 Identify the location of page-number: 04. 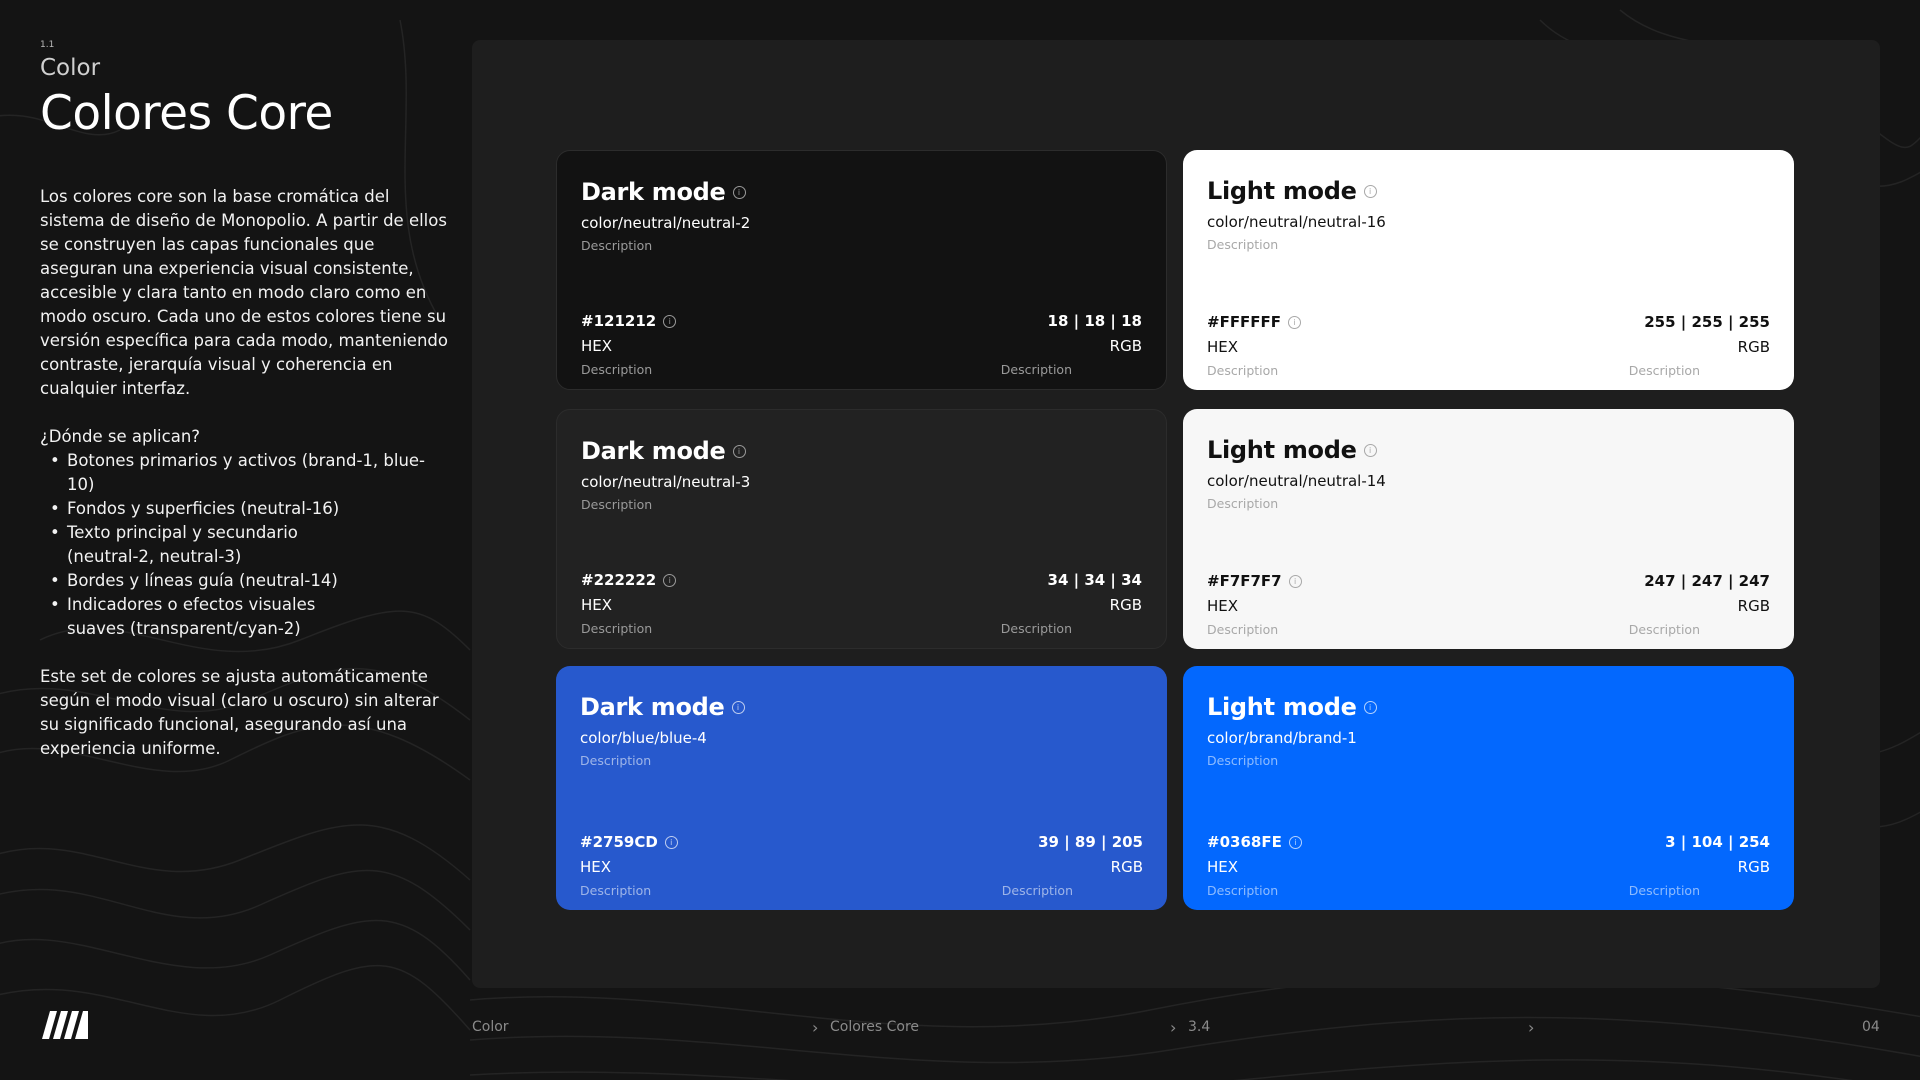
(1871, 1027).